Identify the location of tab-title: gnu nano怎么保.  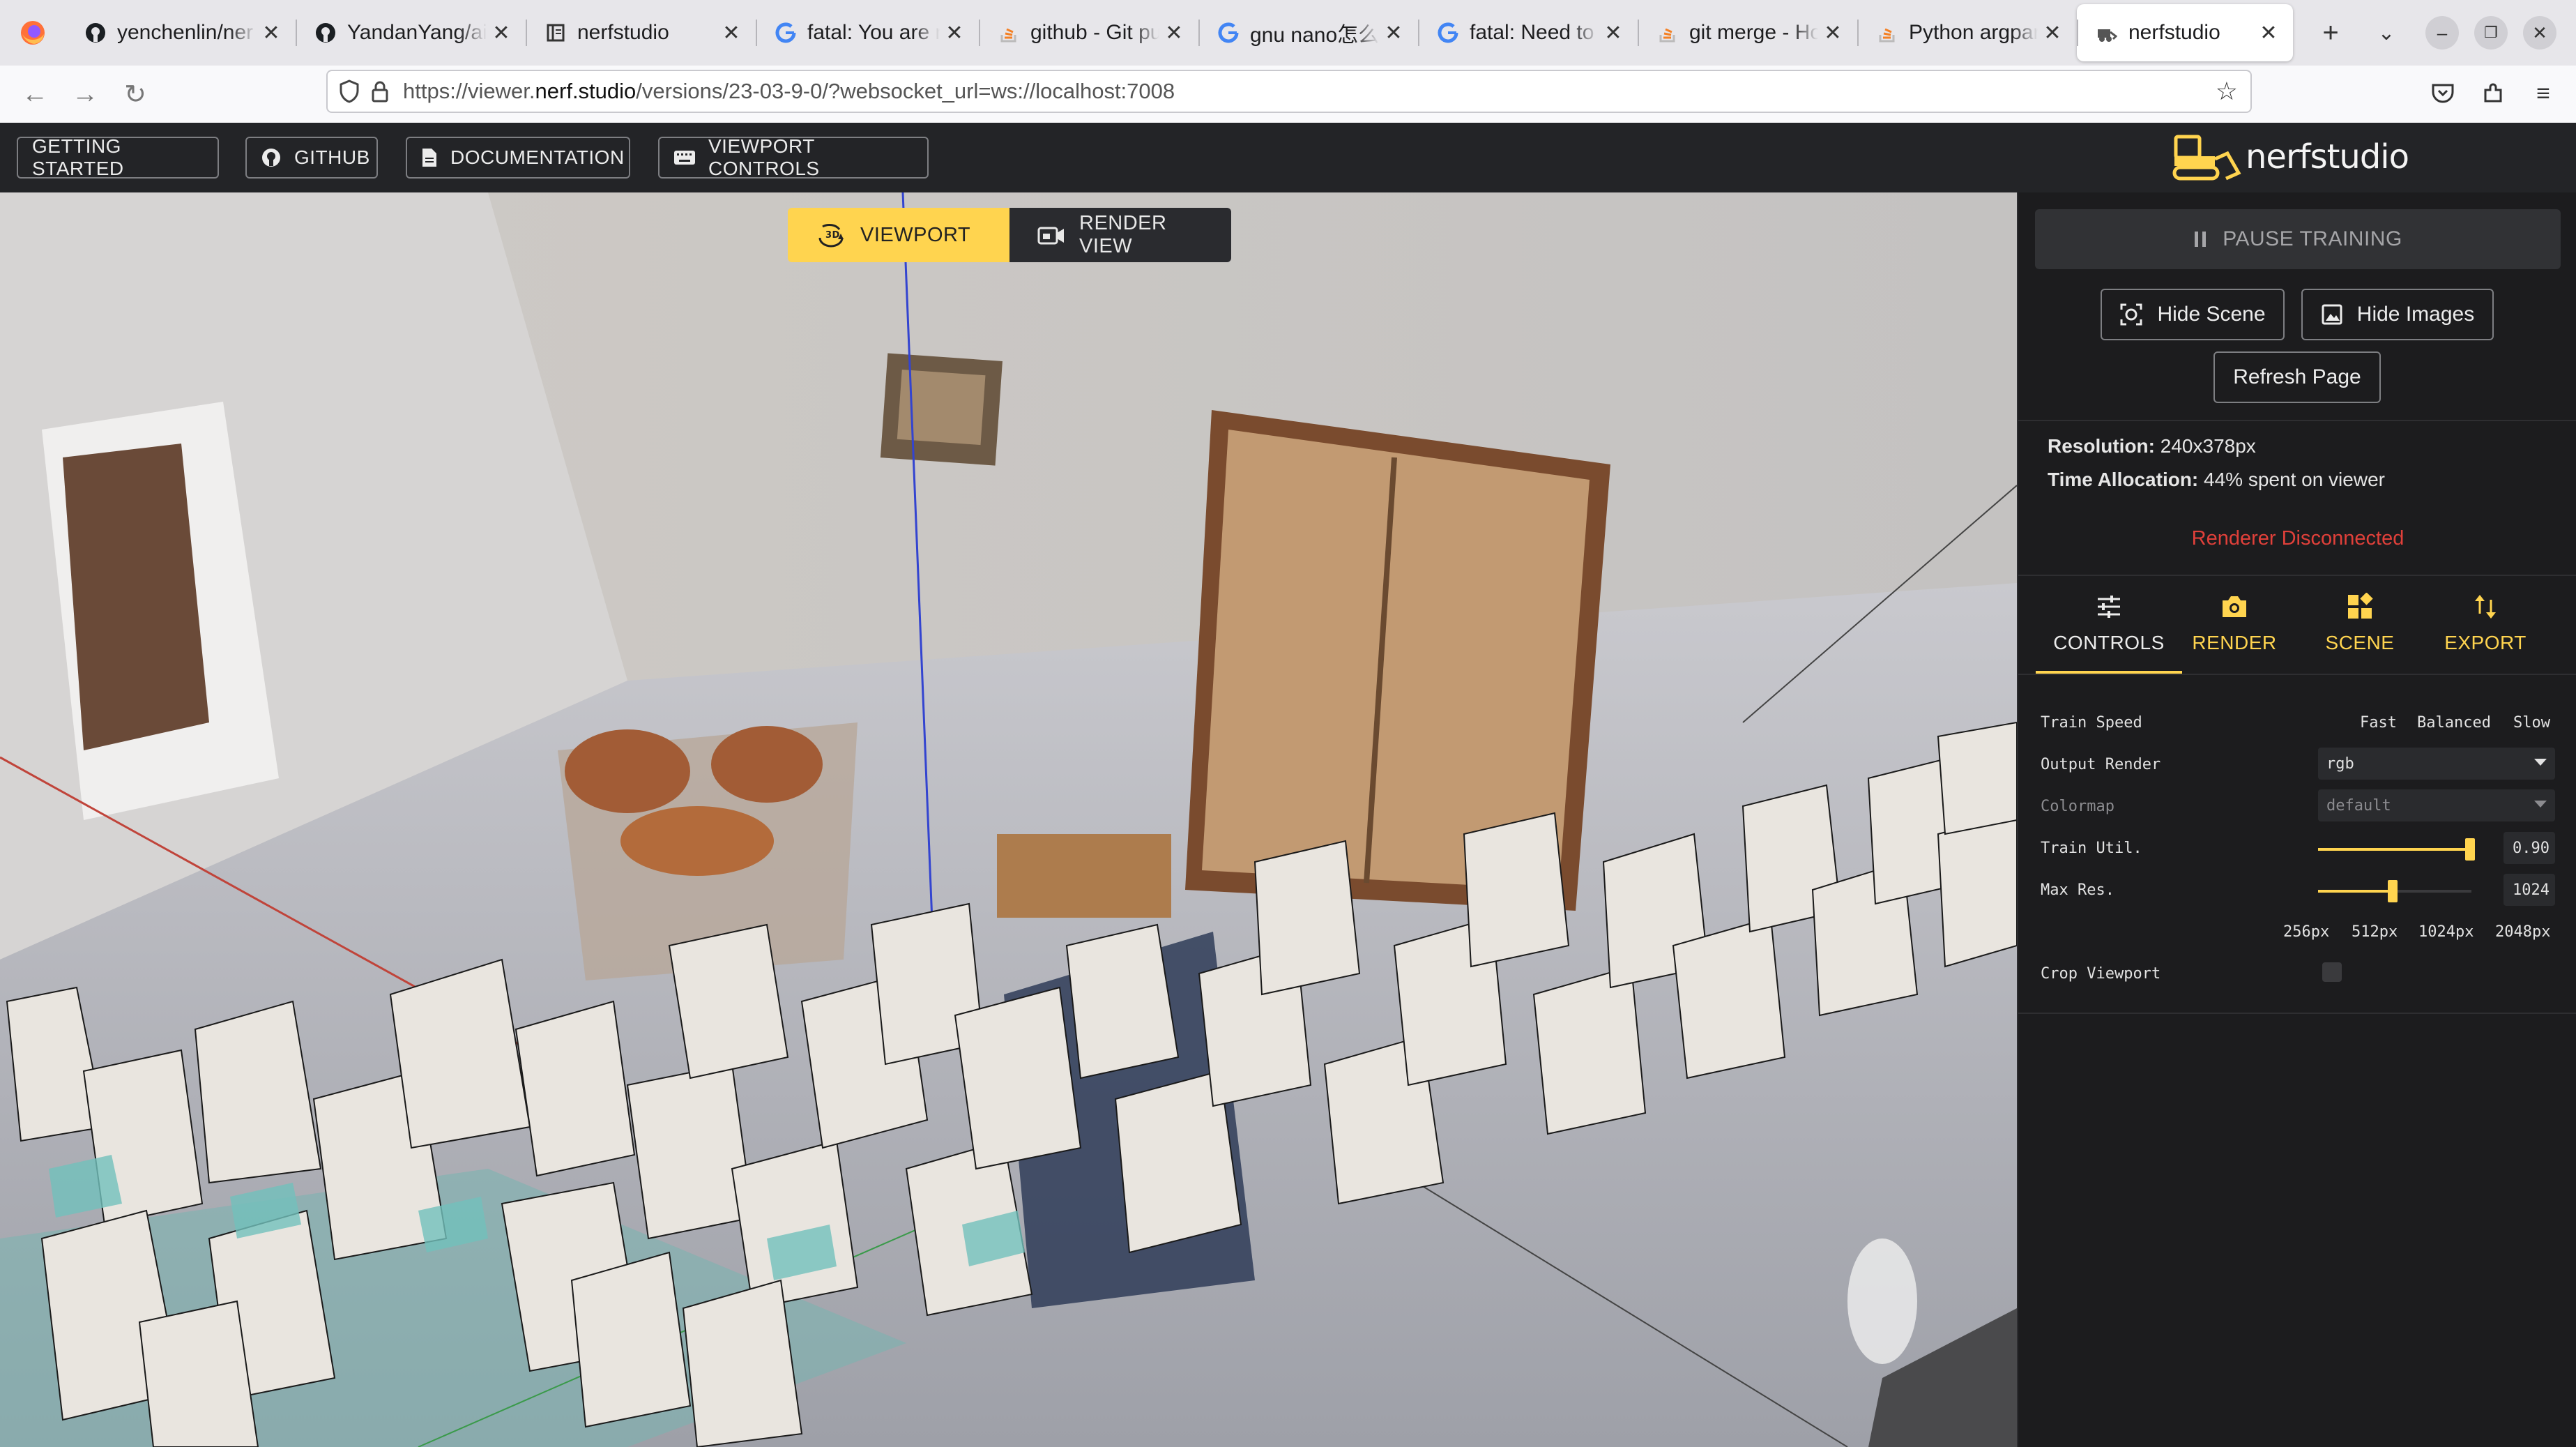
(1314, 35).